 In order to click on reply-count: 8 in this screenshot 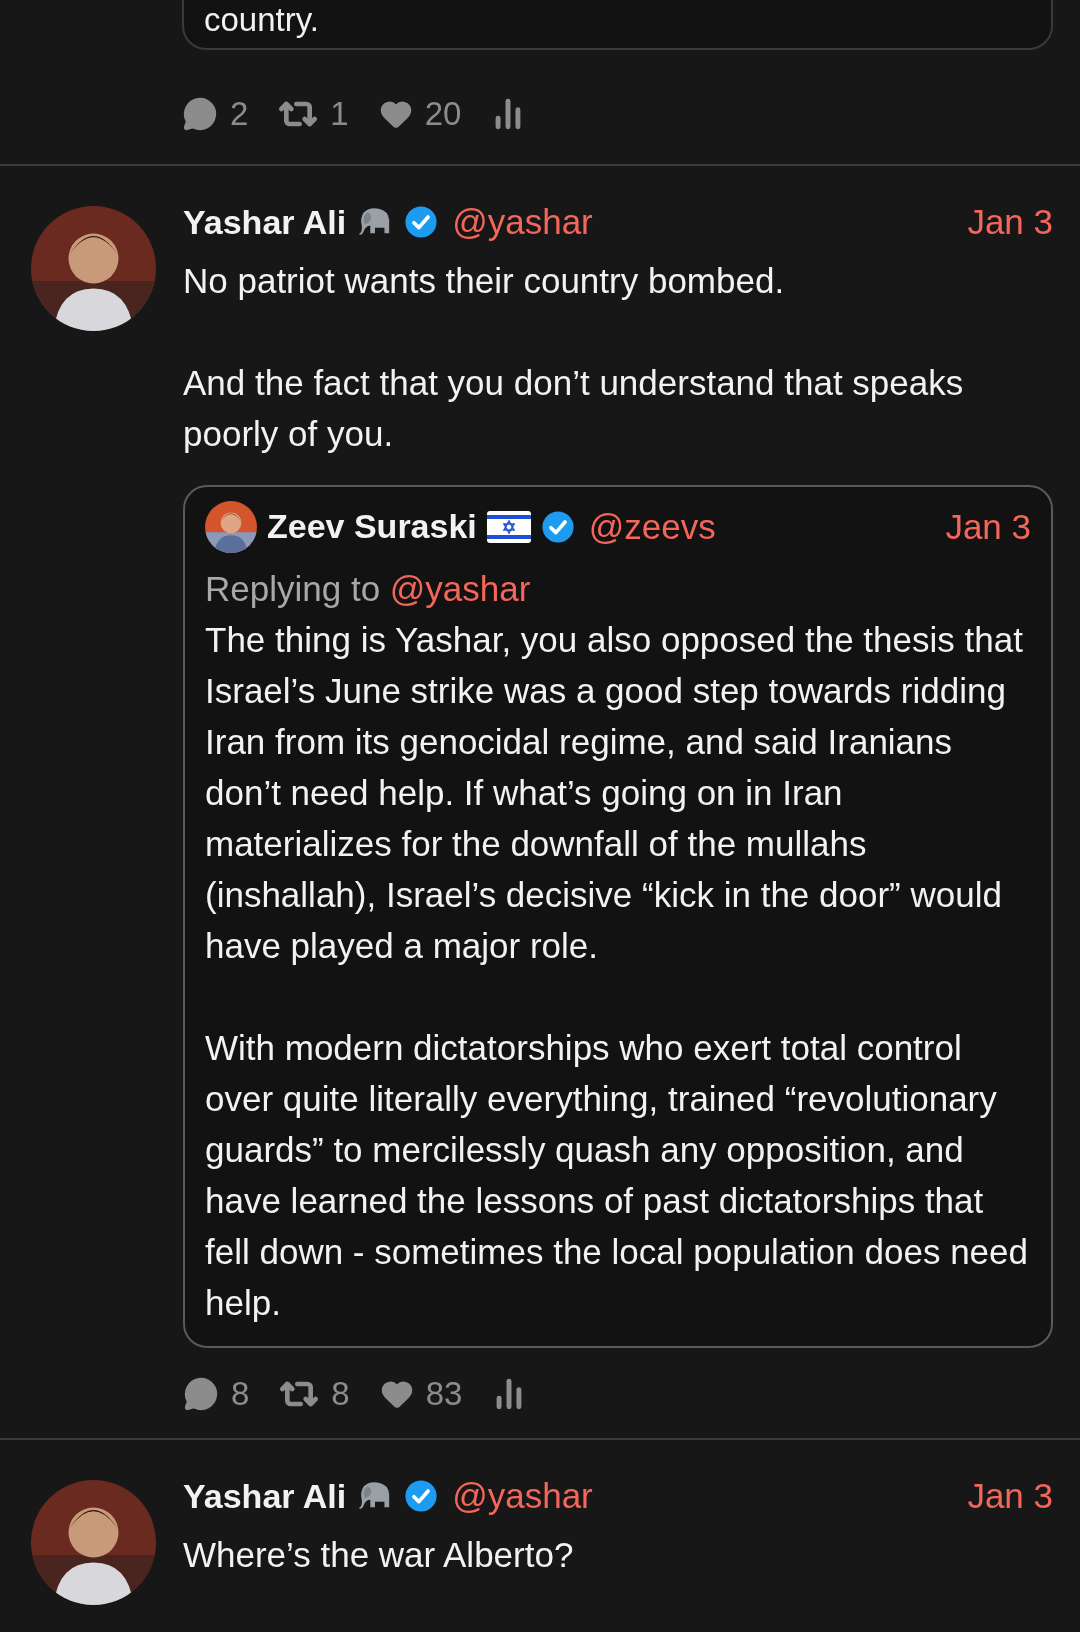, I will do `click(240, 1394)`.